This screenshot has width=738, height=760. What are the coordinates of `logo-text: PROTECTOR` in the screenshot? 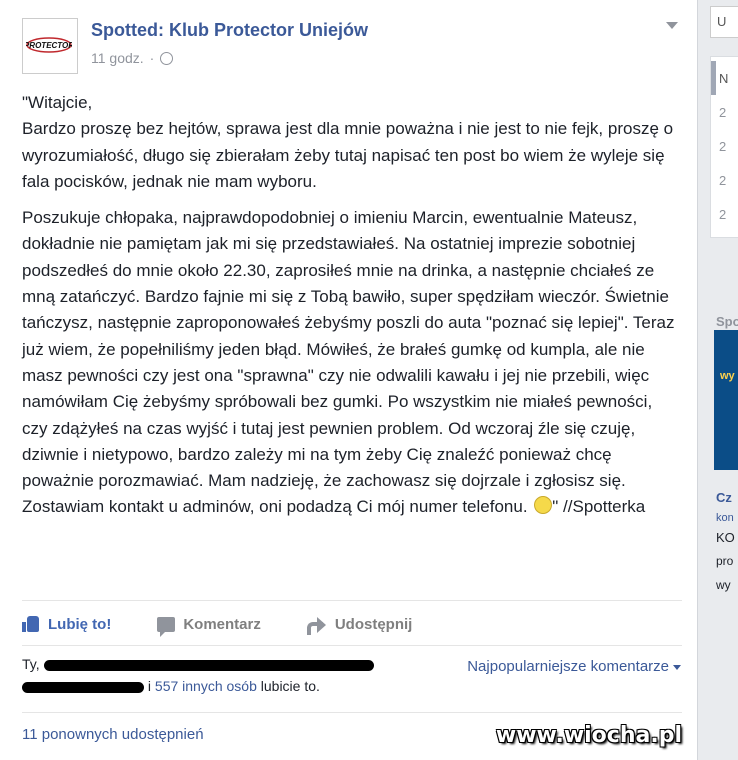 It's located at (49, 45).